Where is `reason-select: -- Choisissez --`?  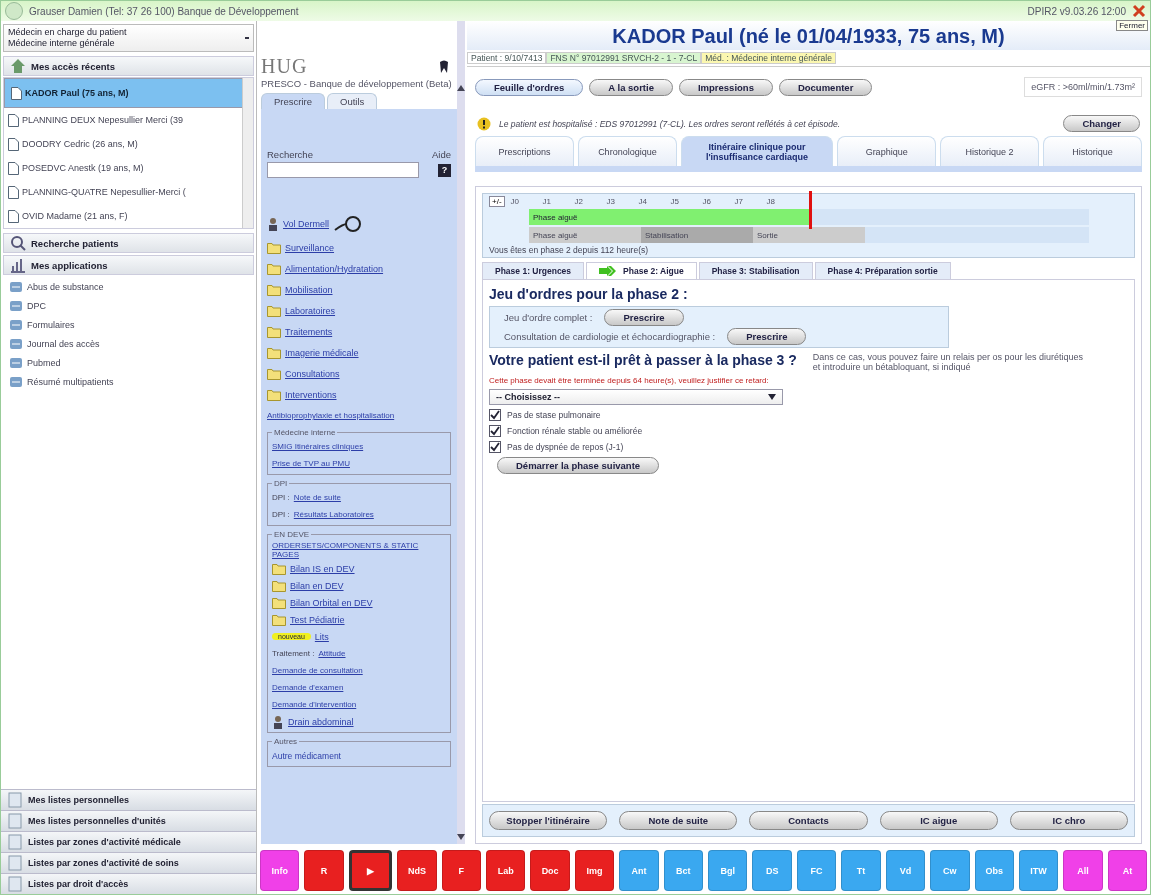
reason-select: -- Choisissez -- is located at coordinates (636, 397).